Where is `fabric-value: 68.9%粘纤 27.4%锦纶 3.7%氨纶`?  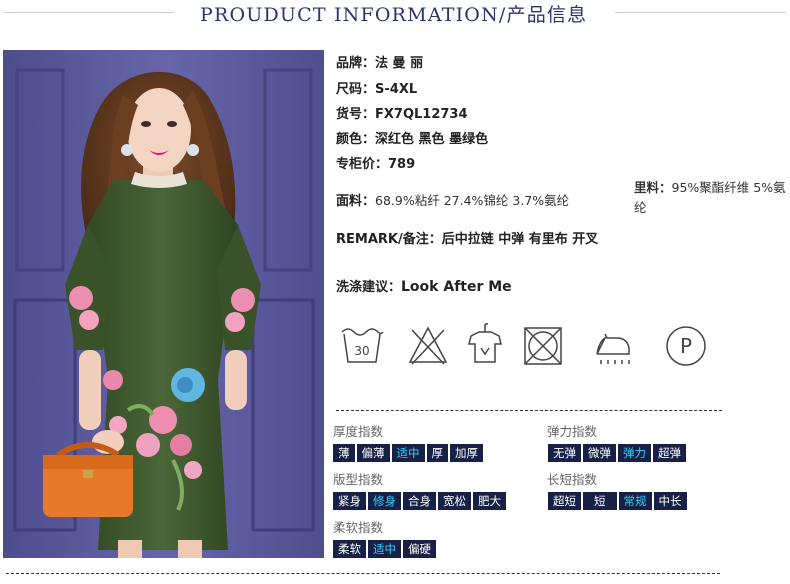
fabric-value: 68.9%粘纤 27.4%锦纶 3.7%氨纶 is located at coordinates (472, 200).